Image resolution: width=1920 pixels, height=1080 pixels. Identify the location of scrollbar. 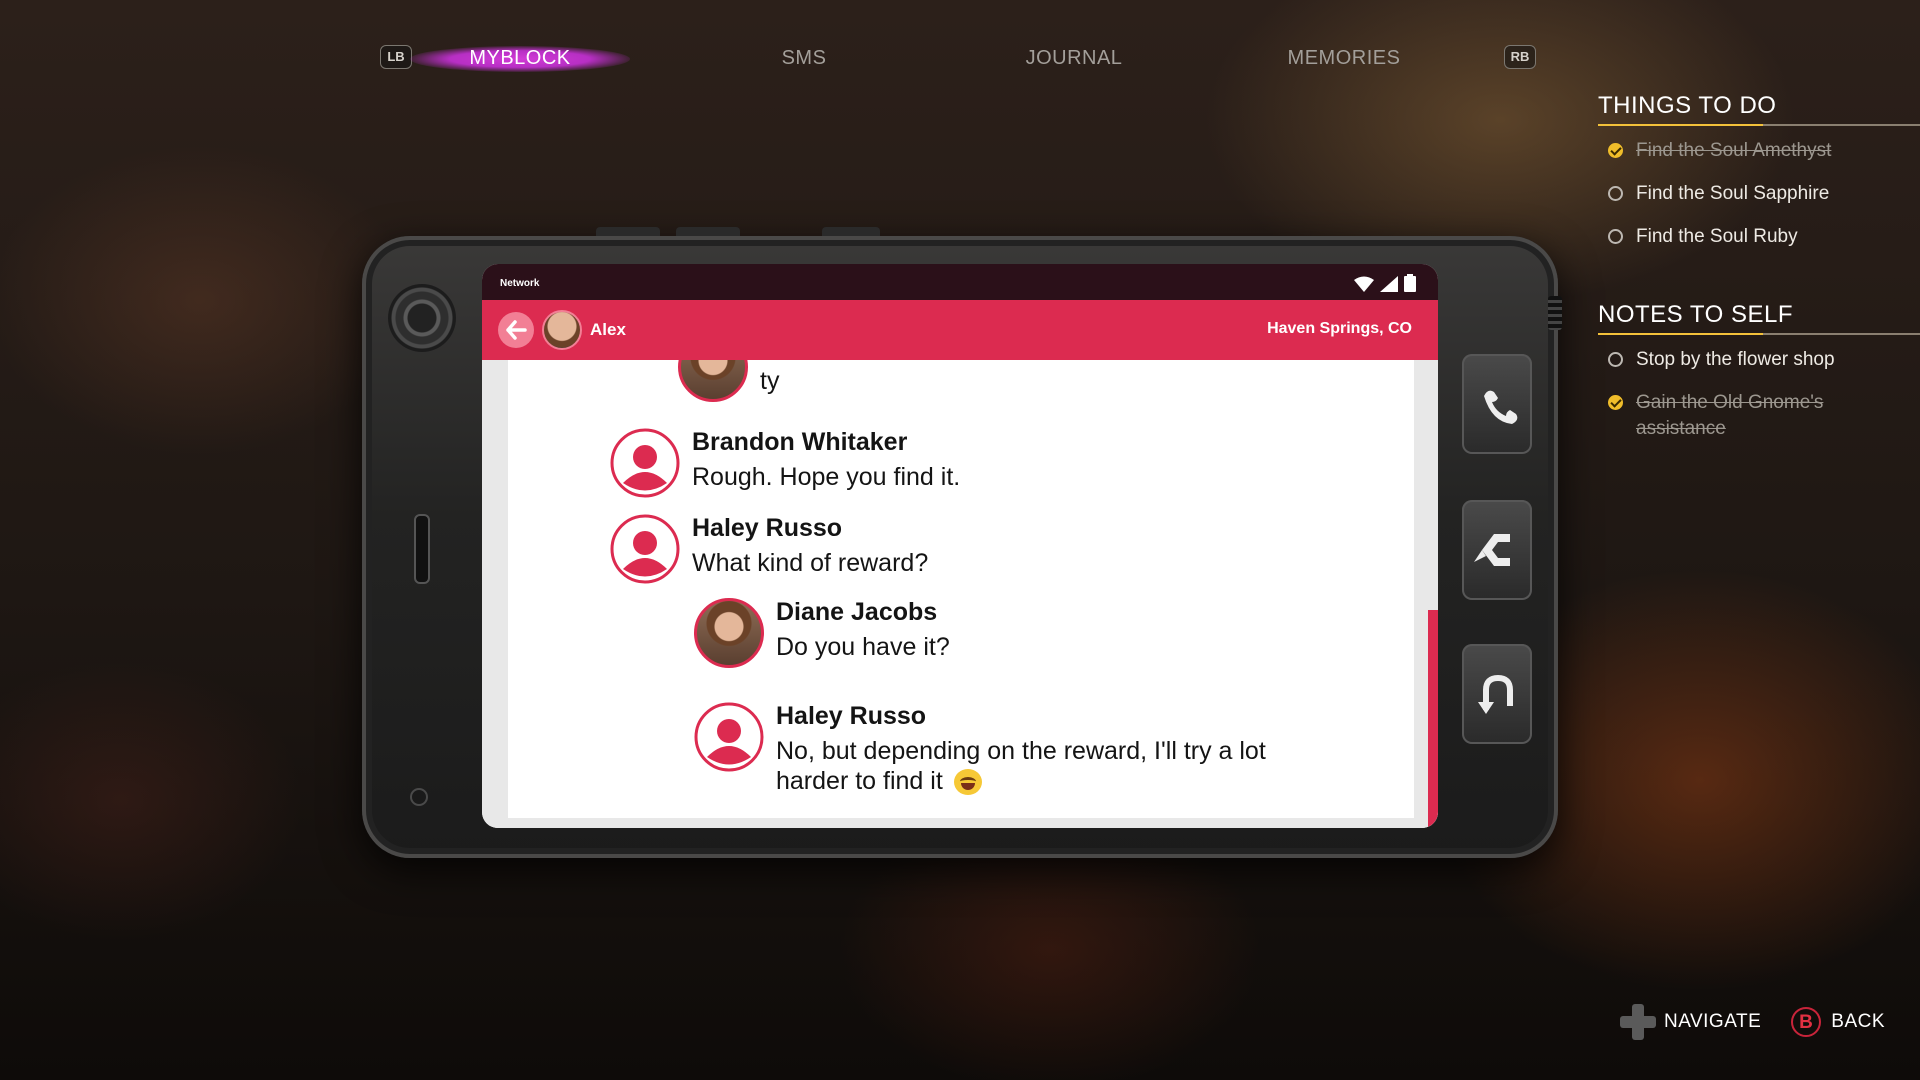
(1433, 594).